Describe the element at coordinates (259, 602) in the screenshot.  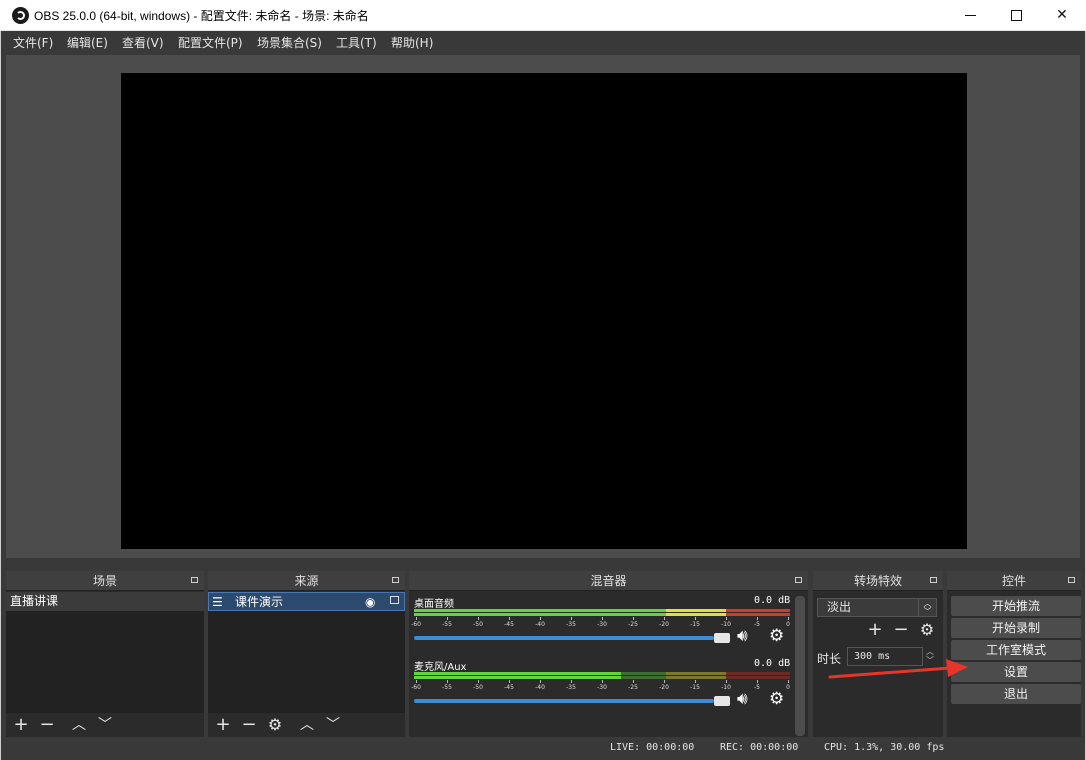
I see `source-name: 课件演示` at that location.